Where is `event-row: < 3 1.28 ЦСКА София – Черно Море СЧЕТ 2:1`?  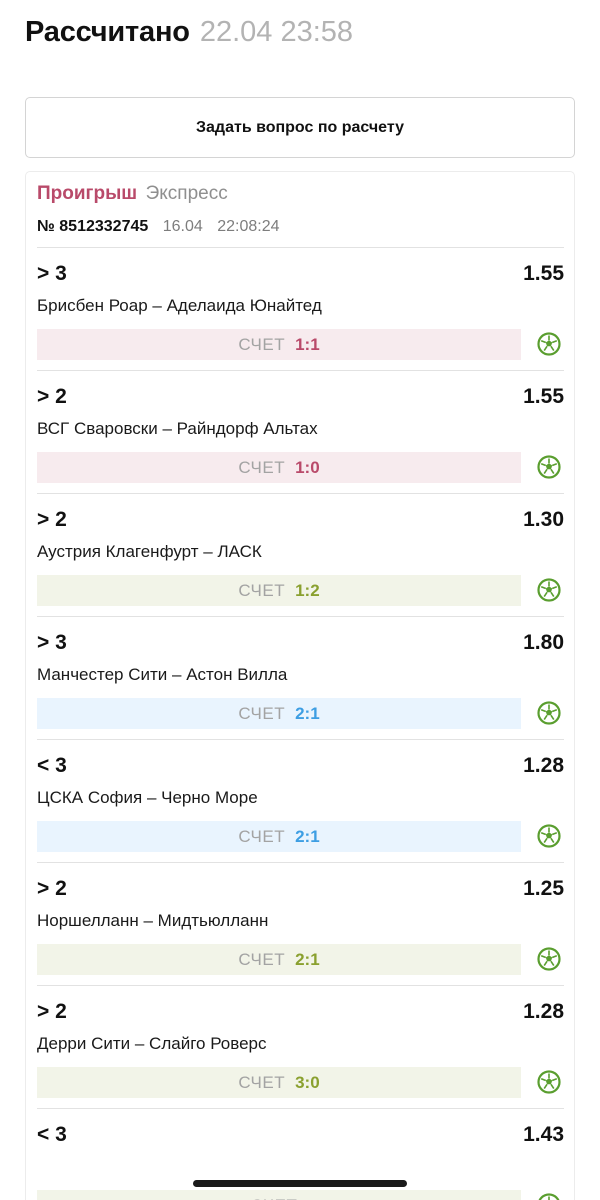 event-row: < 3 1.28 ЦСКА София – Черно Море СЧЕТ 2:1 is located at coordinates (300, 800).